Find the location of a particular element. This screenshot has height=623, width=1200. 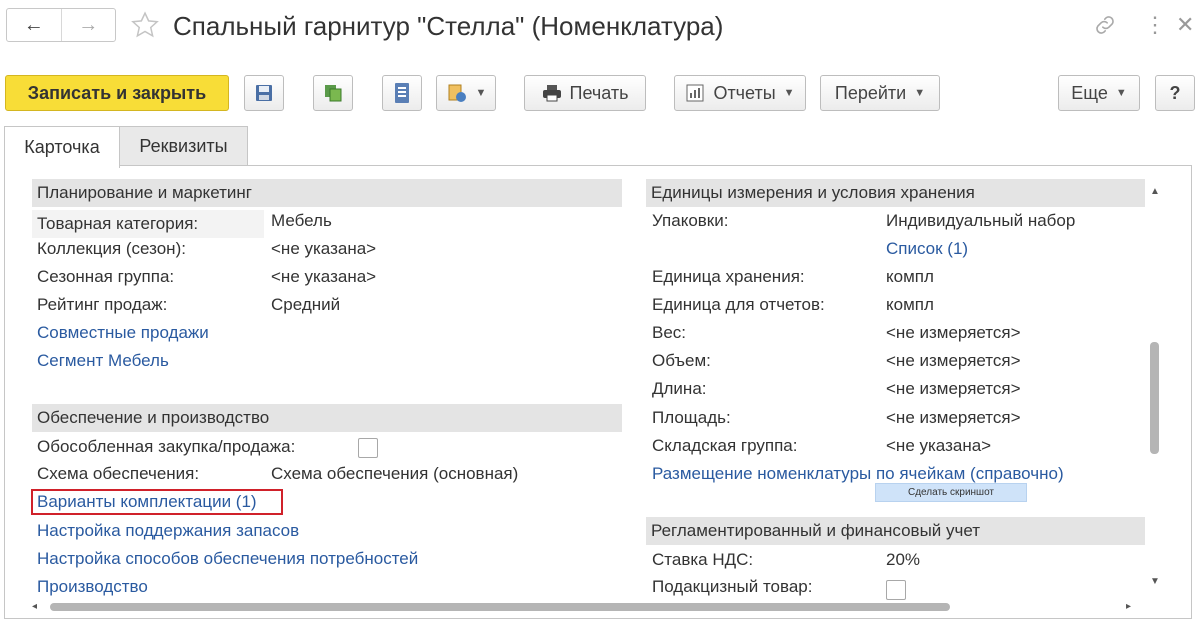

forward-button: → is located at coordinates (88, 25).